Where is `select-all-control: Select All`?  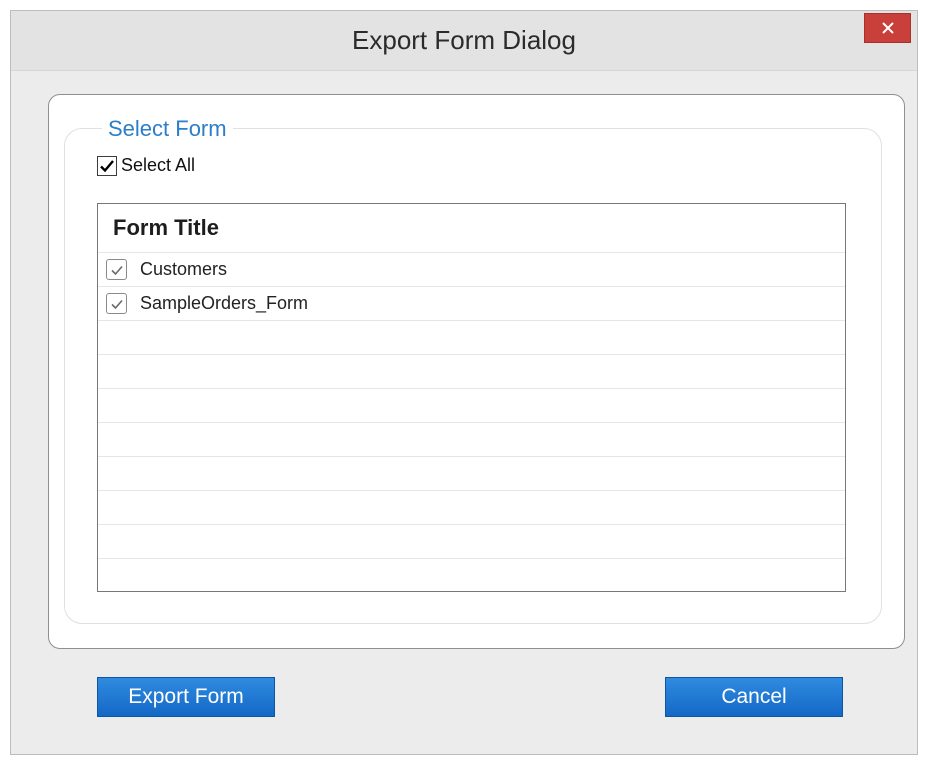 select-all-control: Select All is located at coordinates (146, 165).